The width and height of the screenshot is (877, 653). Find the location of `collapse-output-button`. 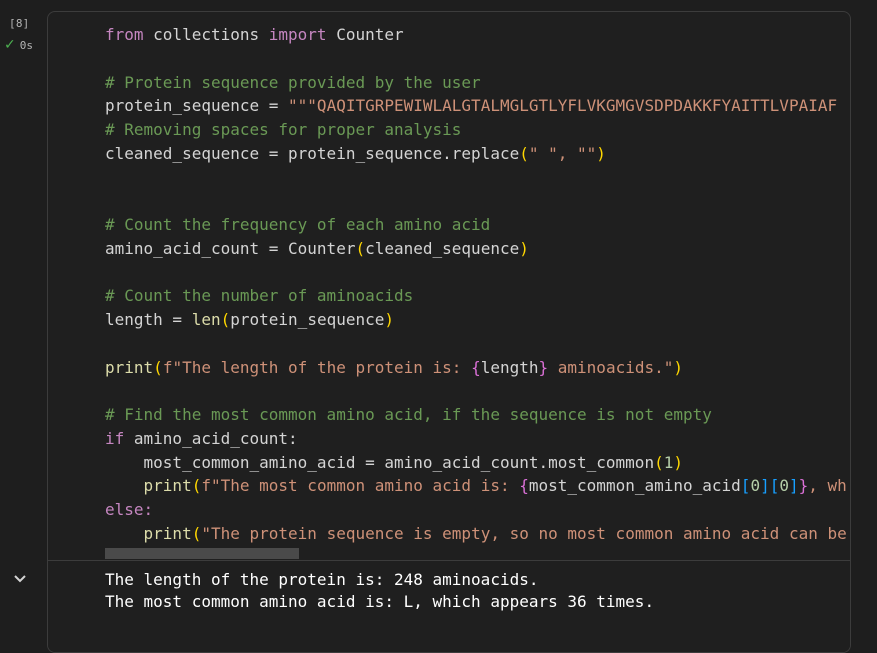

collapse-output-button is located at coordinates (20, 579).